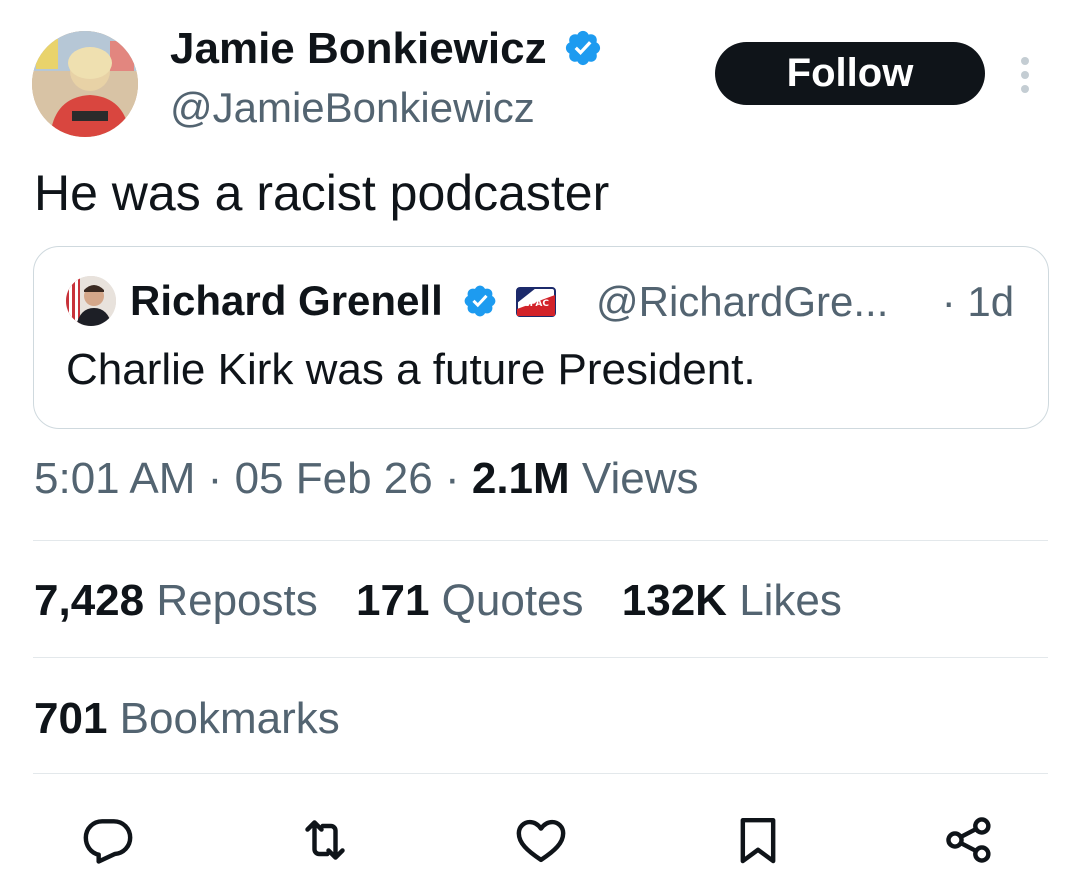 The height and width of the screenshot is (879, 1080). What do you see at coordinates (286, 300) in the screenshot?
I see `quoted-author-name: Richard Grenell` at bounding box center [286, 300].